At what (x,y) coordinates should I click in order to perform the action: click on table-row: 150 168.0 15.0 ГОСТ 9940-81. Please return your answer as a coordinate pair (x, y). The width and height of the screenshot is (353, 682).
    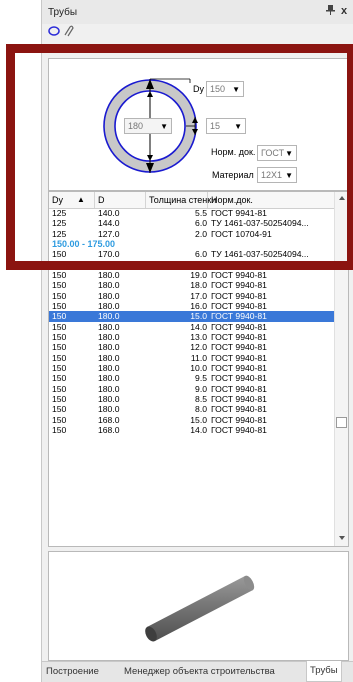
    Looking at the image, I should click on (191, 420).